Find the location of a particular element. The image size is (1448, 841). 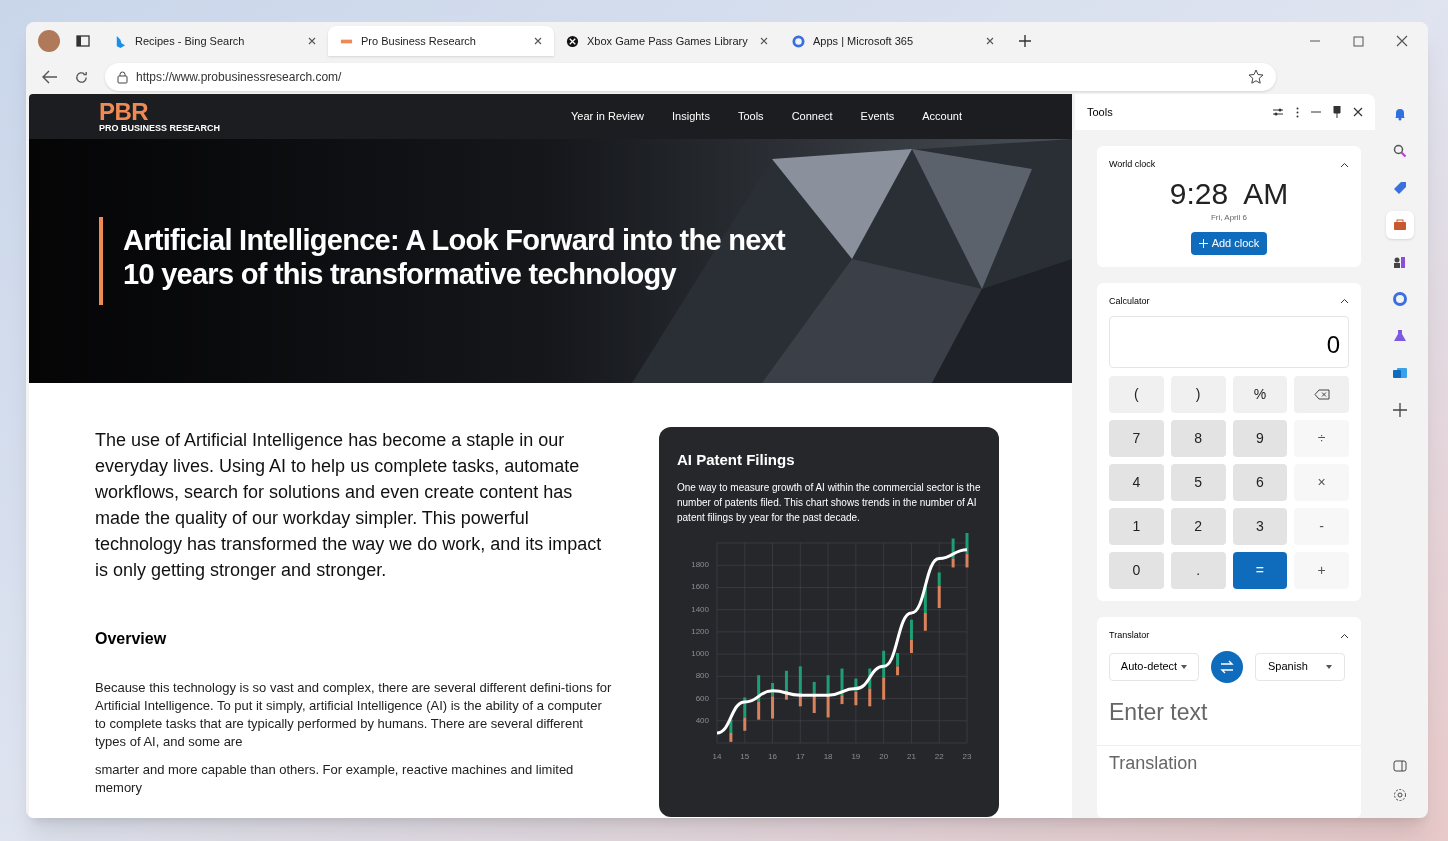

tab-title: Recipes - Bing Search is located at coordinates (190, 41).